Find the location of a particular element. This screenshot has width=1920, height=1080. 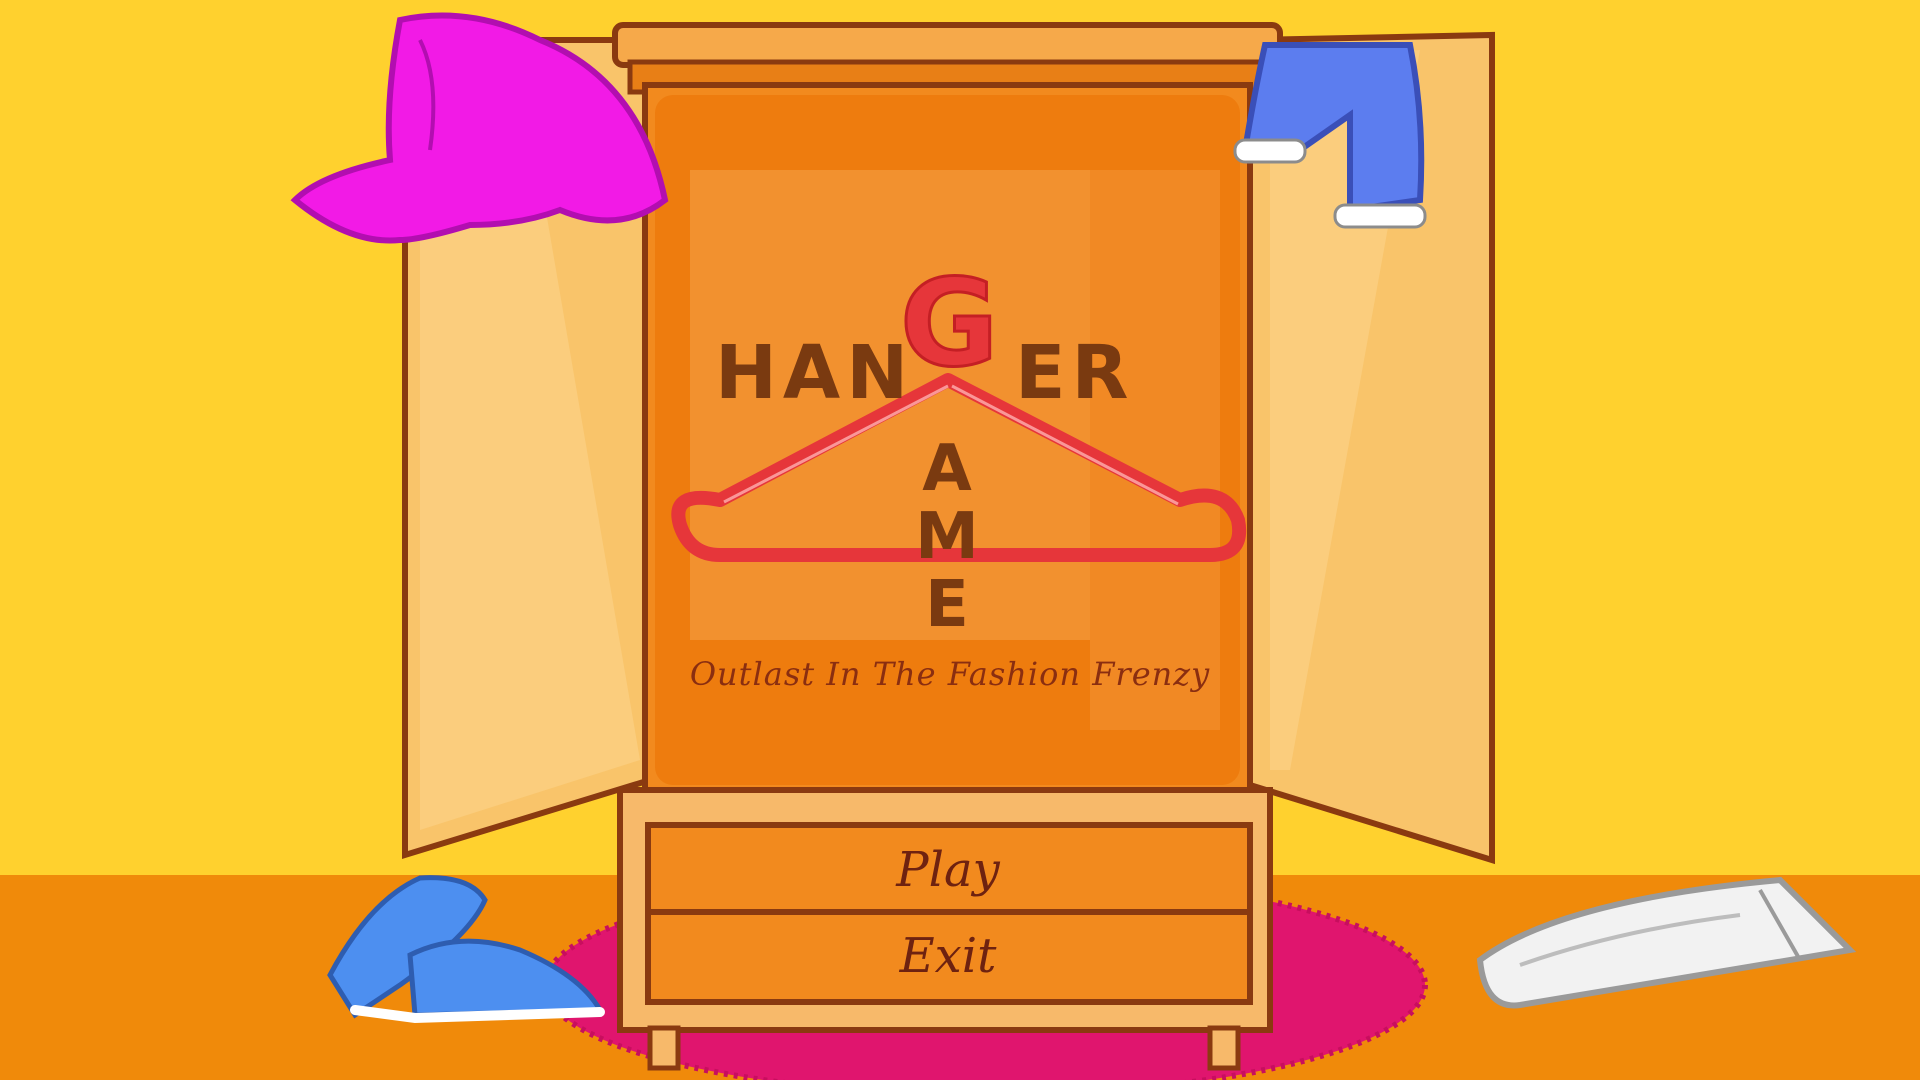

title-vertical-e: E is located at coordinates (947, 605).